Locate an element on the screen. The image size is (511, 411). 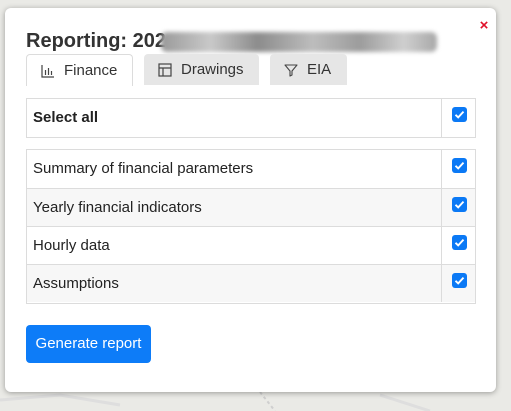
tab-eia: EIA is located at coordinates (308, 69).